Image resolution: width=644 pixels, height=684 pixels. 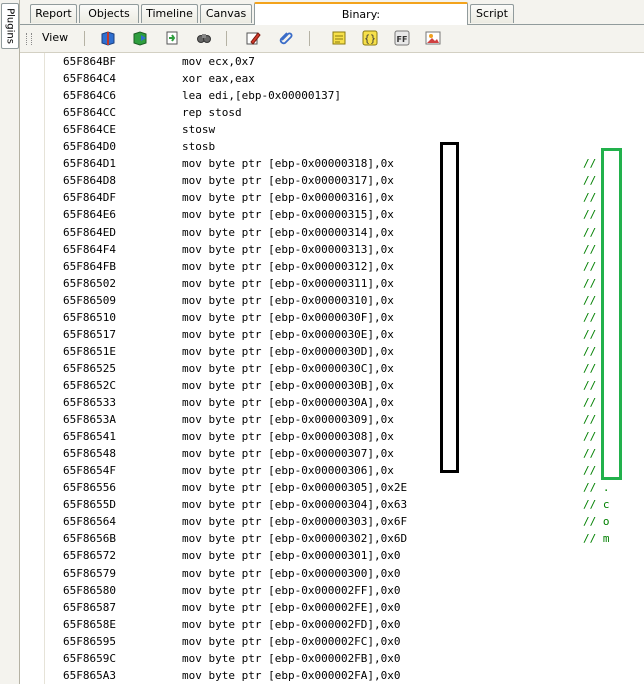 I want to click on toolbar: View {} FF, so click(x=332, y=39).